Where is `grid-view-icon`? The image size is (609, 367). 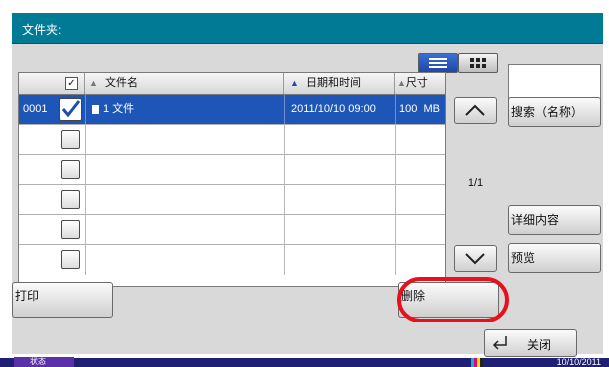
grid-view-icon is located at coordinates (478, 63).